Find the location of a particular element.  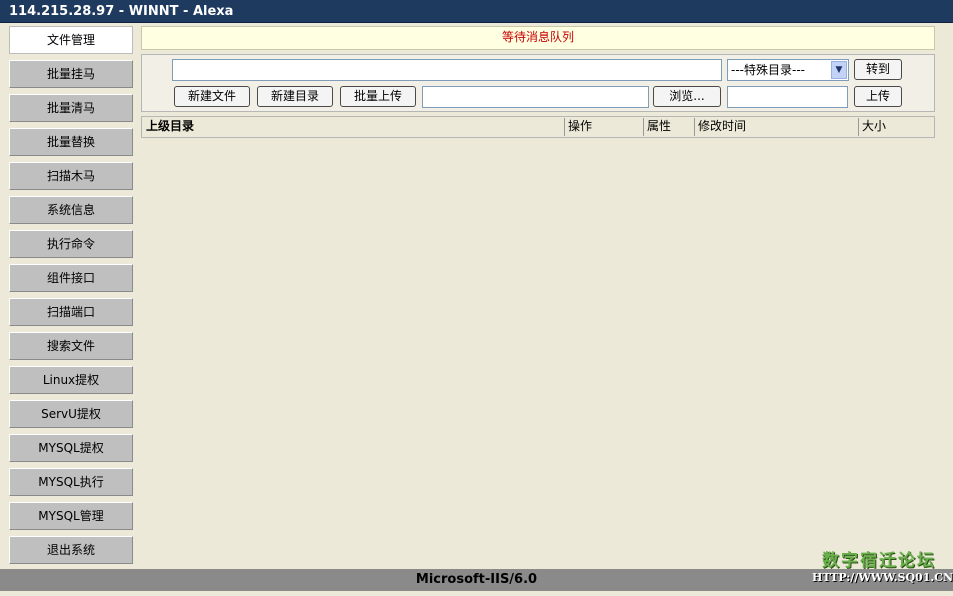

sidebar-item-scan-ports: 扫描端口 is located at coordinates (71, 312).